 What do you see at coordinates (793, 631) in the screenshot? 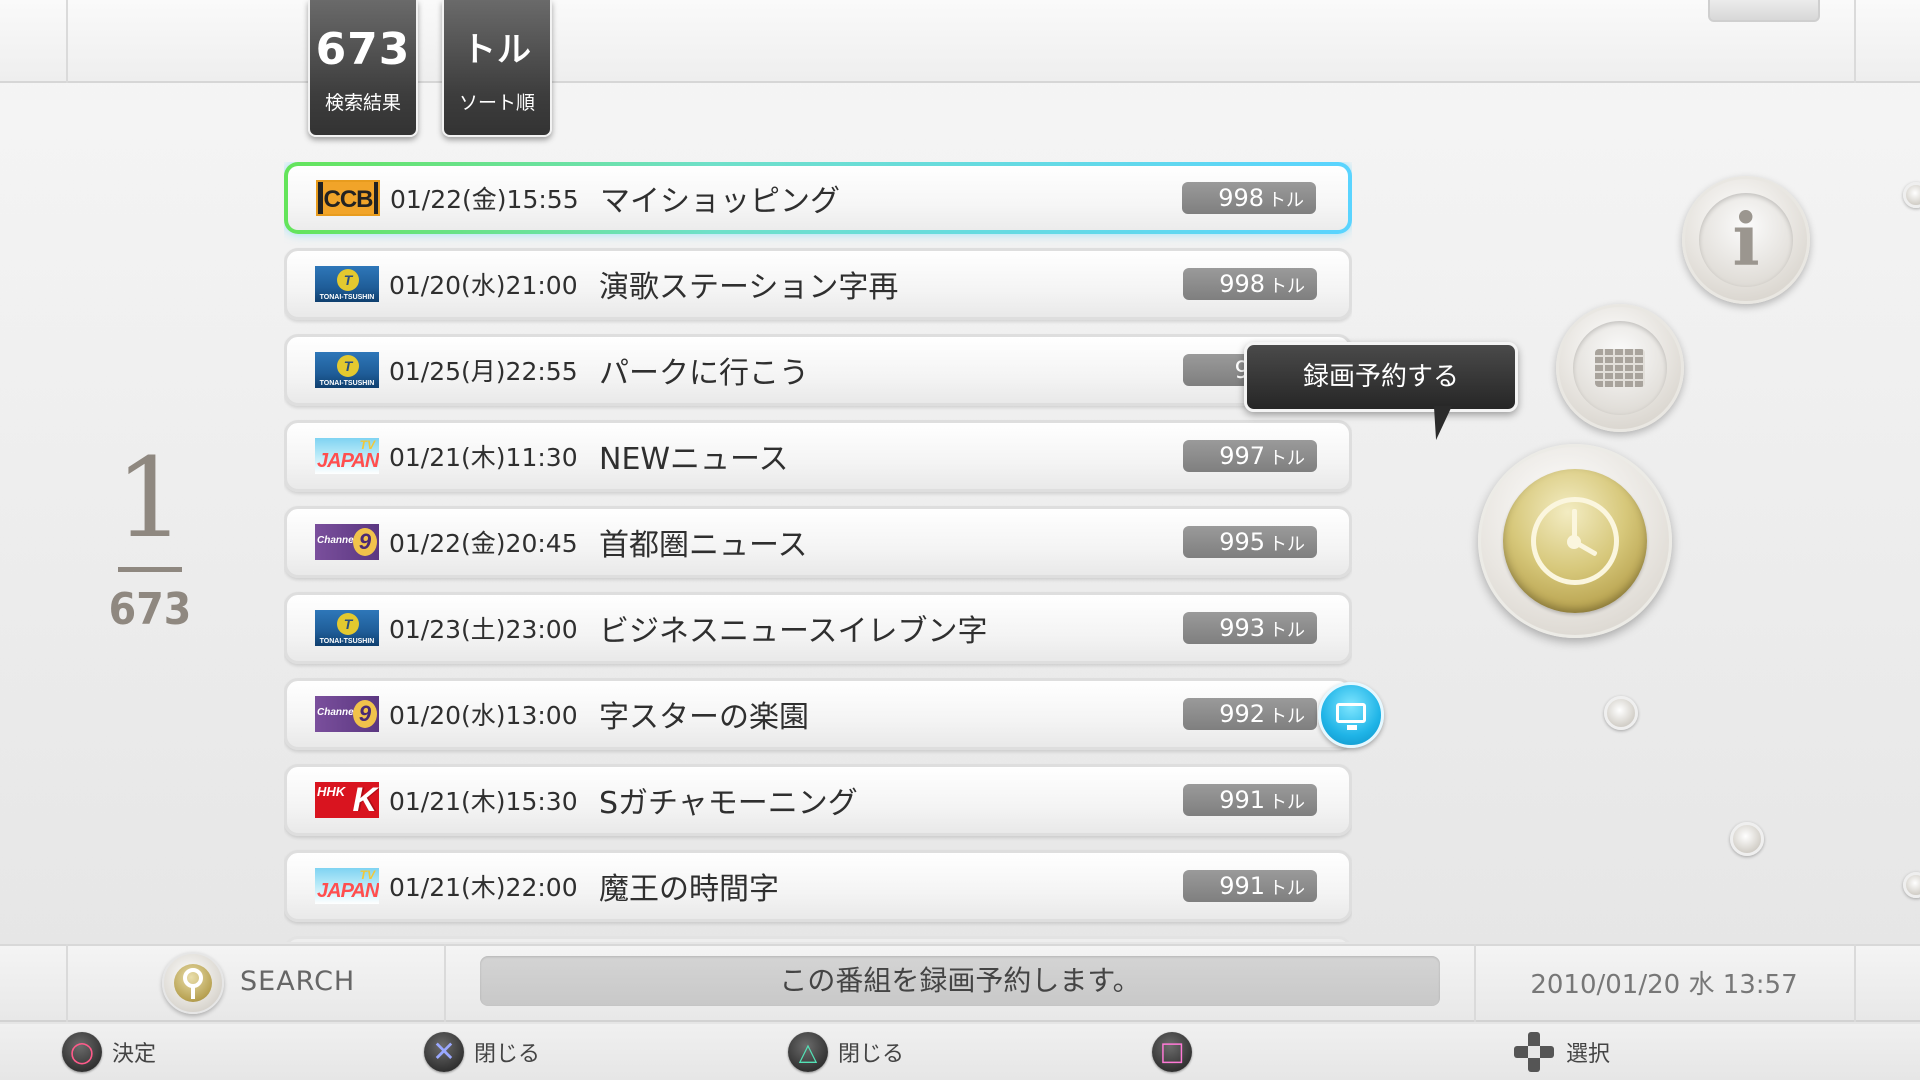
I see `program-title: ビジネスニュースイレブン字` at bounding box center [793, 631].